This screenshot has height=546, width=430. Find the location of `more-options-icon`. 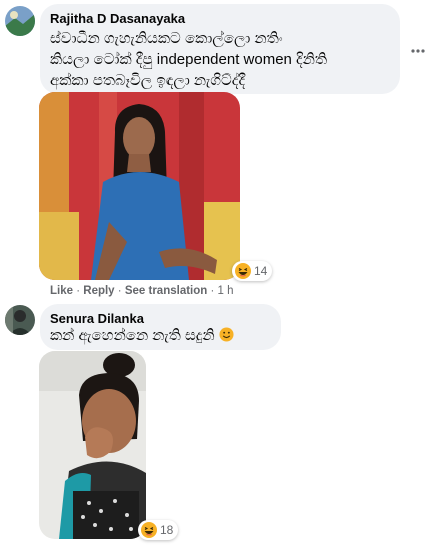

more-options-icon is located at coordinates (418, 47).